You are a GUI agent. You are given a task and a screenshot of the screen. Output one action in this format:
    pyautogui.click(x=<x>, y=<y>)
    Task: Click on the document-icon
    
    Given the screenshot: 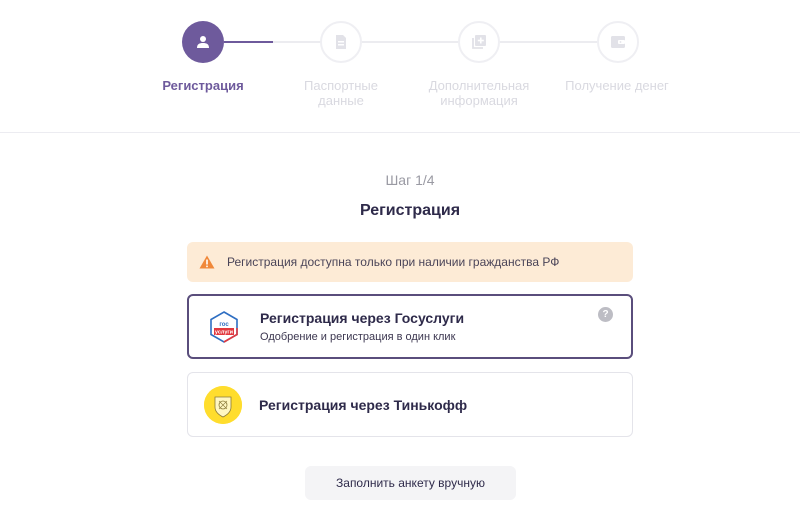 What is the action you would take?
    pyautogui.click(x=341, y=42)
    